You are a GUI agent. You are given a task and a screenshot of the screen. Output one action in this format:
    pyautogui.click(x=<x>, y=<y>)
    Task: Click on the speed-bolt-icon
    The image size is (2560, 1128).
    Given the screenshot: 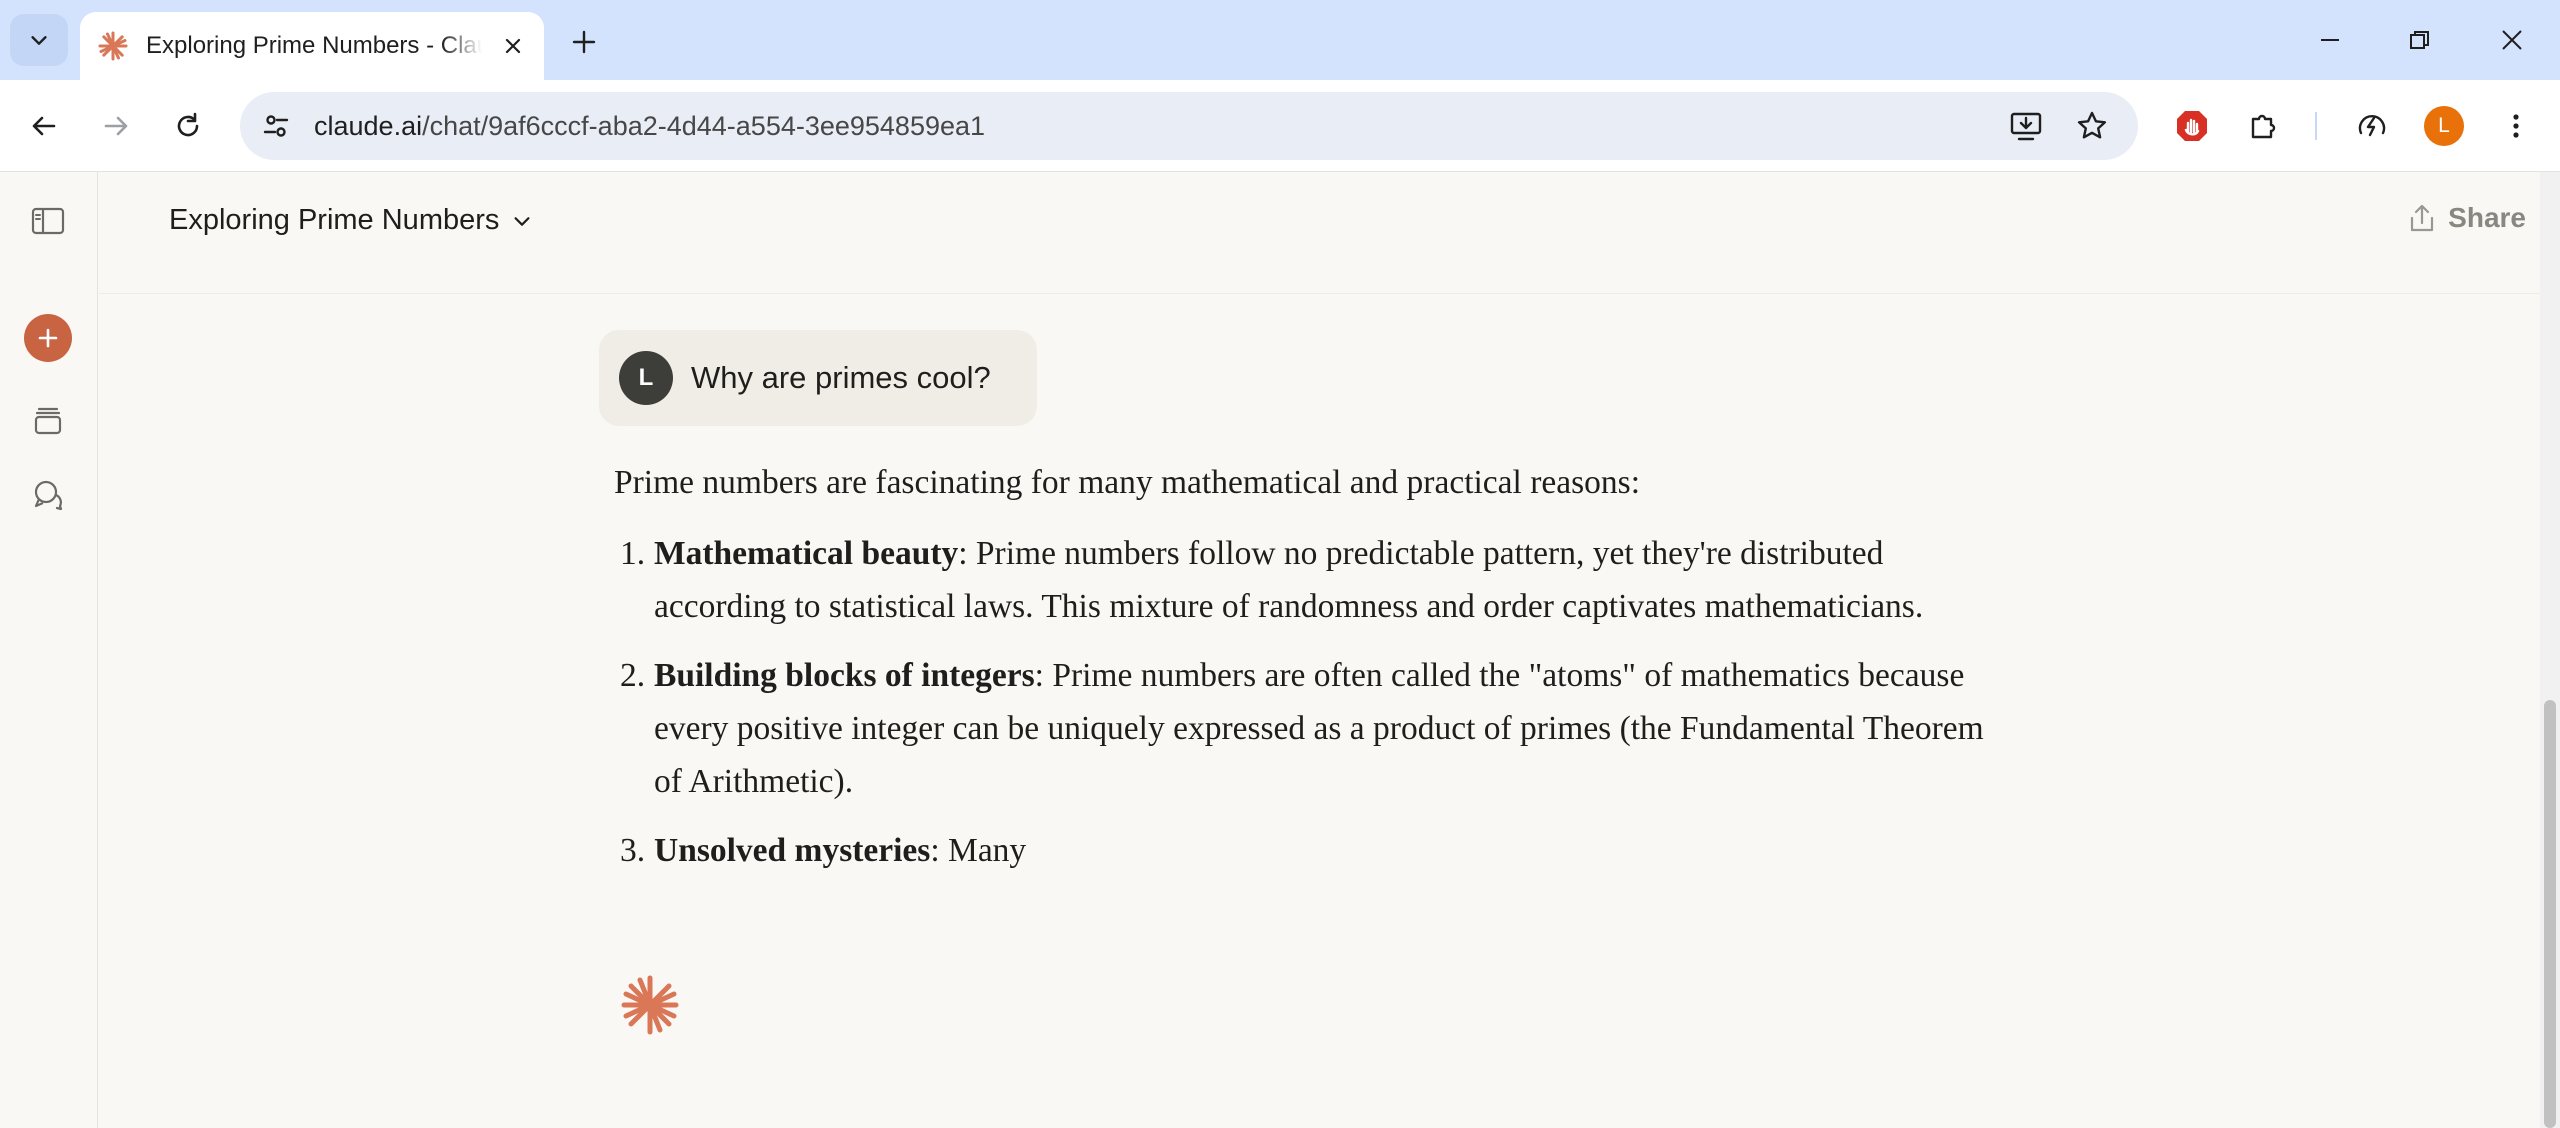 What is the action you would take?
    pyautogui.click(x=2372, y=126)
    